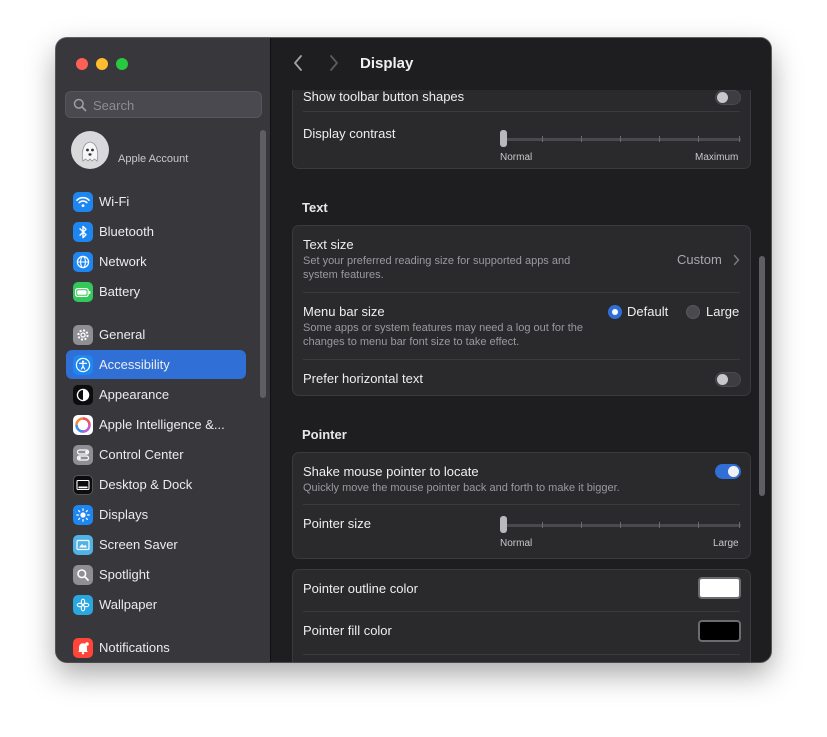 Image resolution: width=827 pixels, height=737 pixels. Describe the element at coordinates (693, 312) in the screenshot. I see `menu-bar-large-radio` at that location.